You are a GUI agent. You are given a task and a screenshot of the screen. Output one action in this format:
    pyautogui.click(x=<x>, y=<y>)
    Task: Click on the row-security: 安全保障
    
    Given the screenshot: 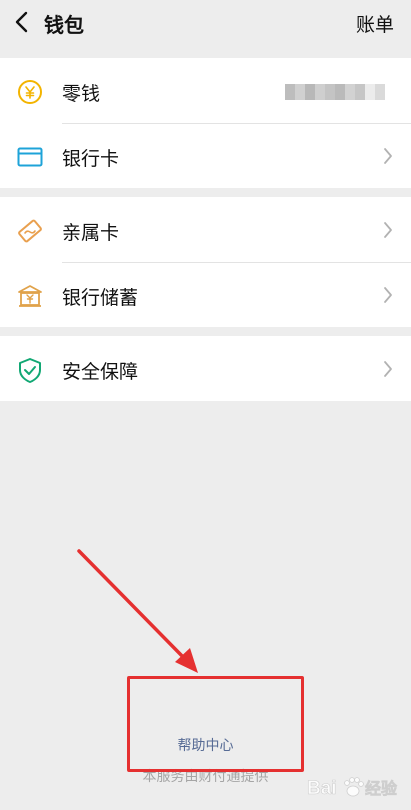 What is the action you would take?
    pyautogui.click(x=205, y=369)
    